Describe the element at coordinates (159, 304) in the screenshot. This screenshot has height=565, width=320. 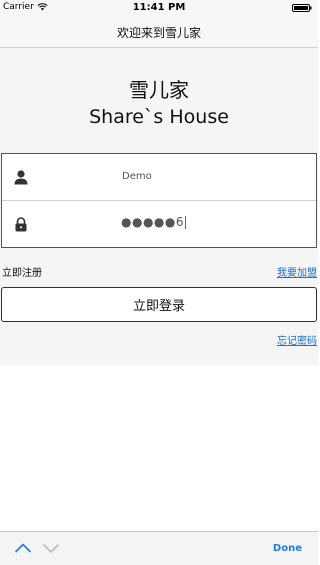
I see `login-button: 立即登录` at that location.